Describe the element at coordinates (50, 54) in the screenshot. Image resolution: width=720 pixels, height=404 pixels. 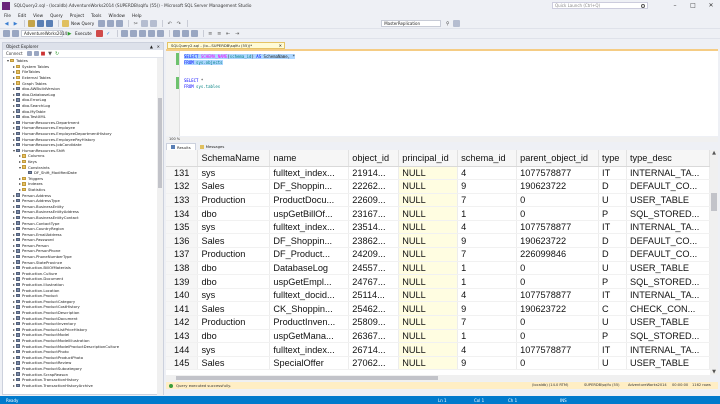
I see `filter-icon: ▼` at that location.